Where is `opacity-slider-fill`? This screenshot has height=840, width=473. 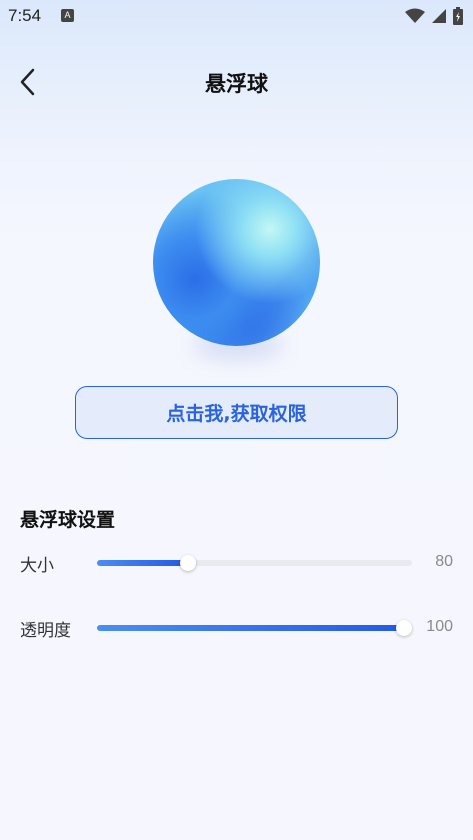
opacity-slider-fill is located at coordinates (254, 628).